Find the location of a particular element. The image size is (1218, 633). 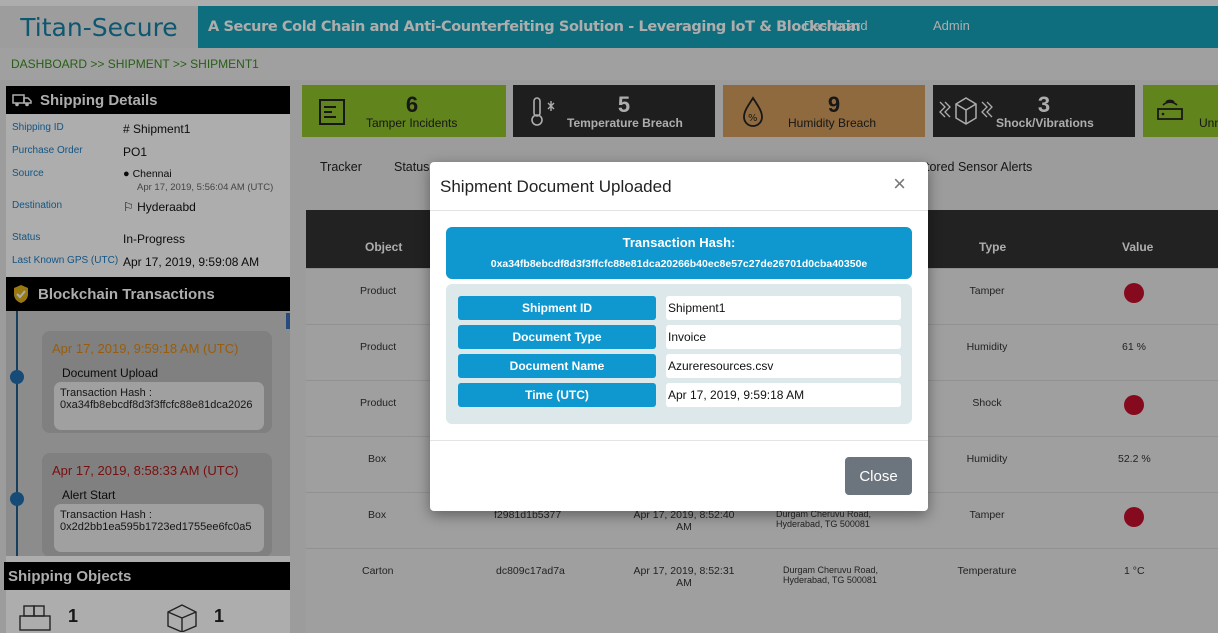

field-document-type: Document Type Invoice is located at coordinates (679, 337).